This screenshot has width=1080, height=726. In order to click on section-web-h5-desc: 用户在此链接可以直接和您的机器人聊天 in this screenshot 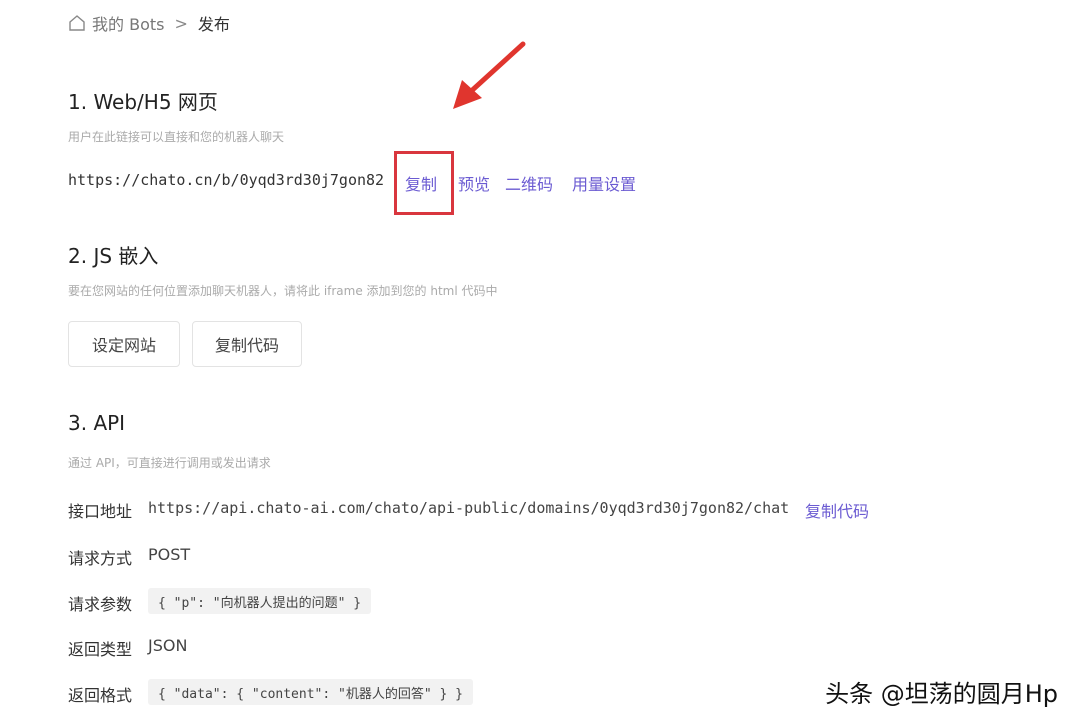, I will do `click(176, 137)`.